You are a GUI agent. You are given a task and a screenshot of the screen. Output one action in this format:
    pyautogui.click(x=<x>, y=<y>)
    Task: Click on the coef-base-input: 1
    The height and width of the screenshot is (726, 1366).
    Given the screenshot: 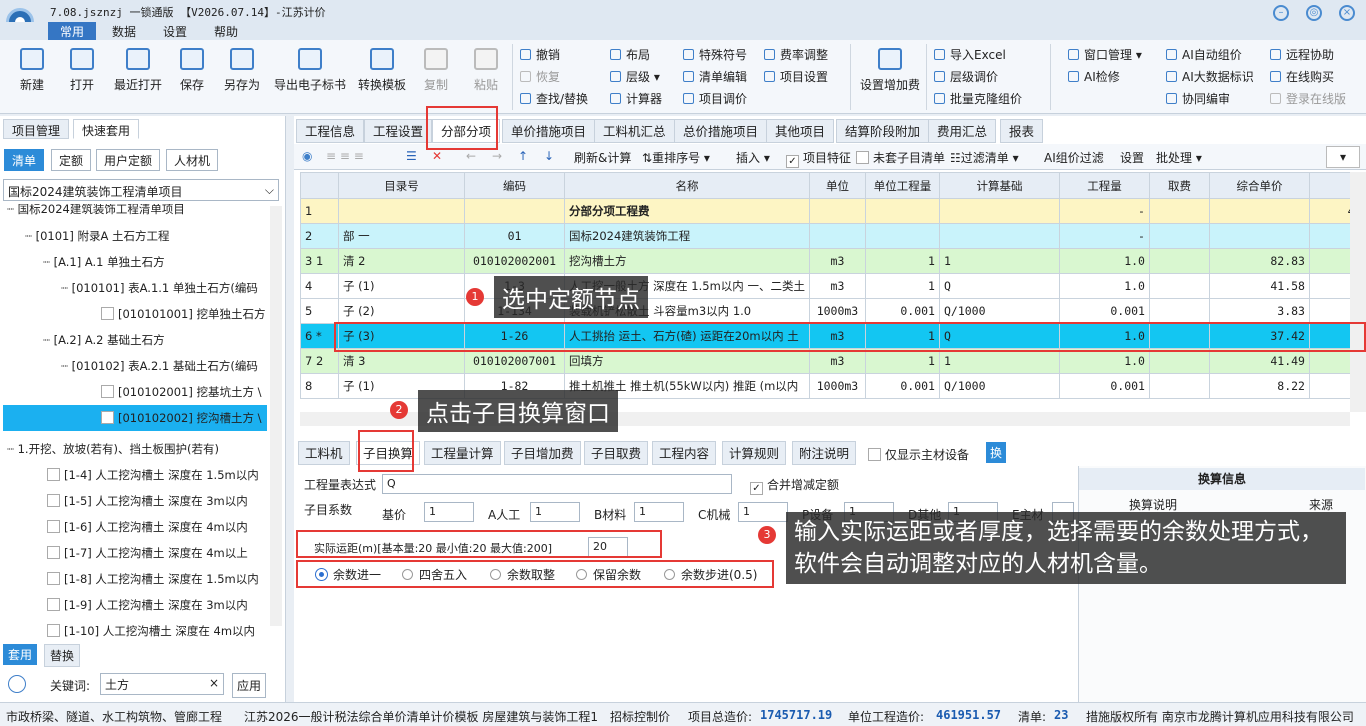 What is the action you would take?
    pyautogui.click(x=449, y=512)
    